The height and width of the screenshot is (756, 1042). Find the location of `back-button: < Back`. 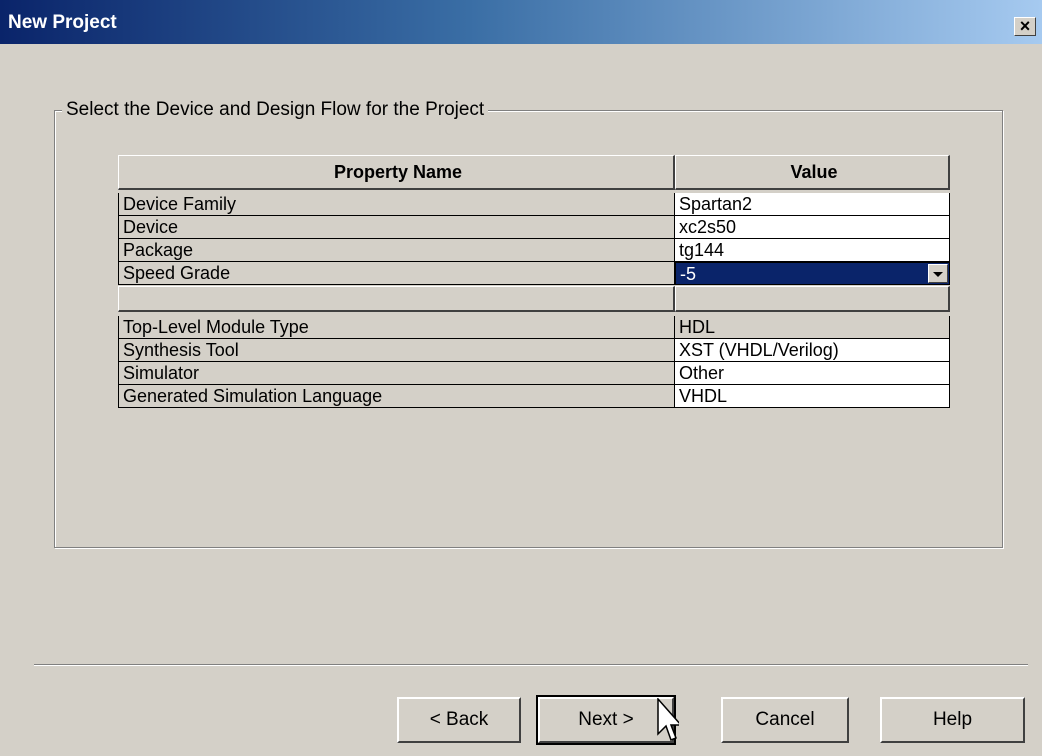

back-button: < Back is located at coordinates (459, 720).